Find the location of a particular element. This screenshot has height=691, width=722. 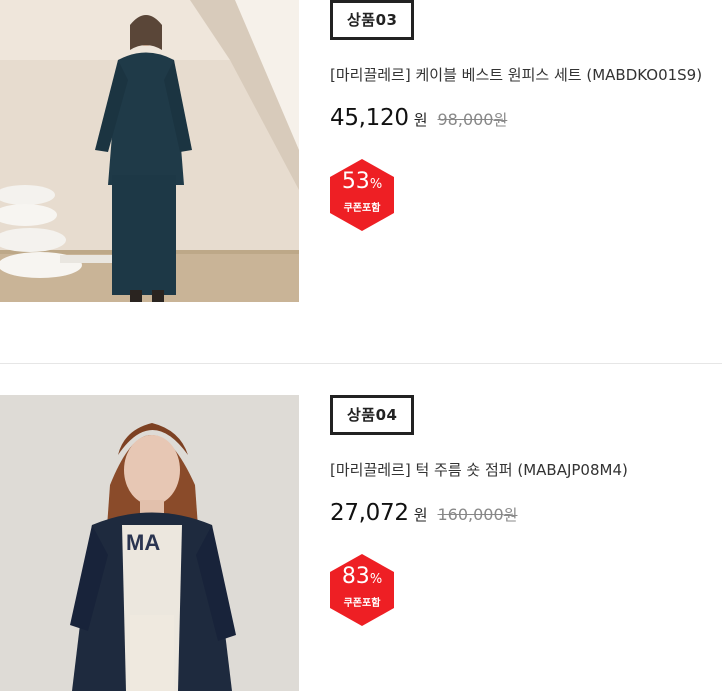

discount-badge: 53% 쿠폰포함 is located at coordinates (362, 195).